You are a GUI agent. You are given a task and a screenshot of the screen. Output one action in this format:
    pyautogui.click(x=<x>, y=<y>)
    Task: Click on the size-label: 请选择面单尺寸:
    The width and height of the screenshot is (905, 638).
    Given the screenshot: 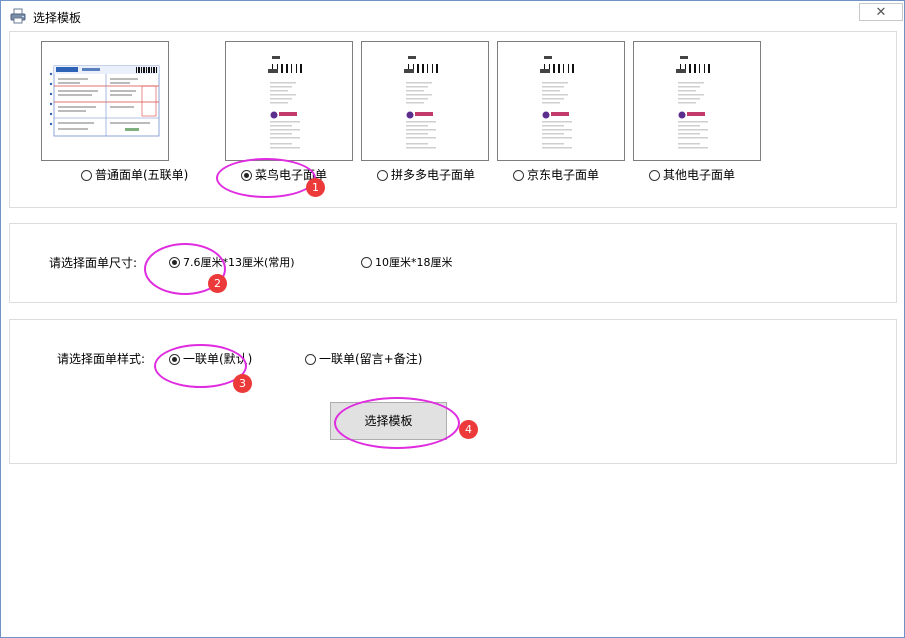 What is the action you would take?
    pyautogui.click(x=93, y=263)
    